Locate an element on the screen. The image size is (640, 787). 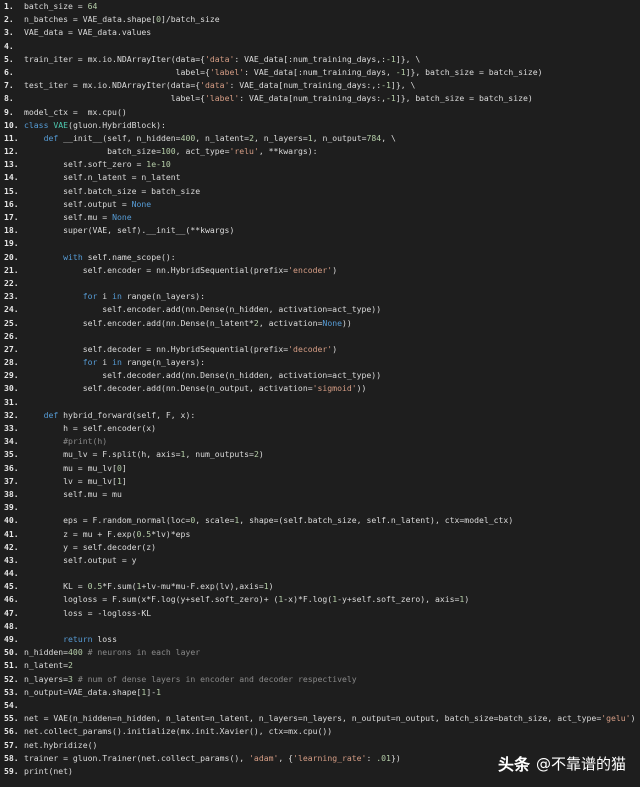
code-token: __init__(self, n_hidden= is located at coordinates (122, 137).